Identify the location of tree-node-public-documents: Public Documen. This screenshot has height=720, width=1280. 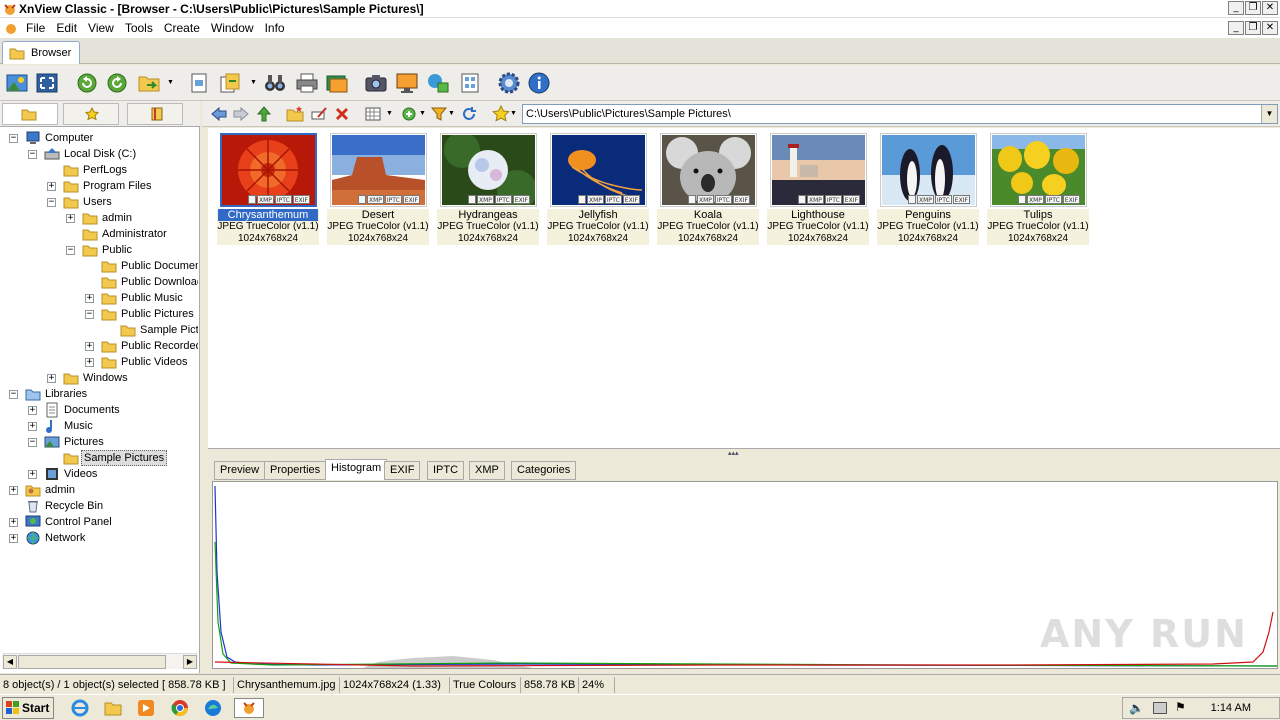
(100, 266).